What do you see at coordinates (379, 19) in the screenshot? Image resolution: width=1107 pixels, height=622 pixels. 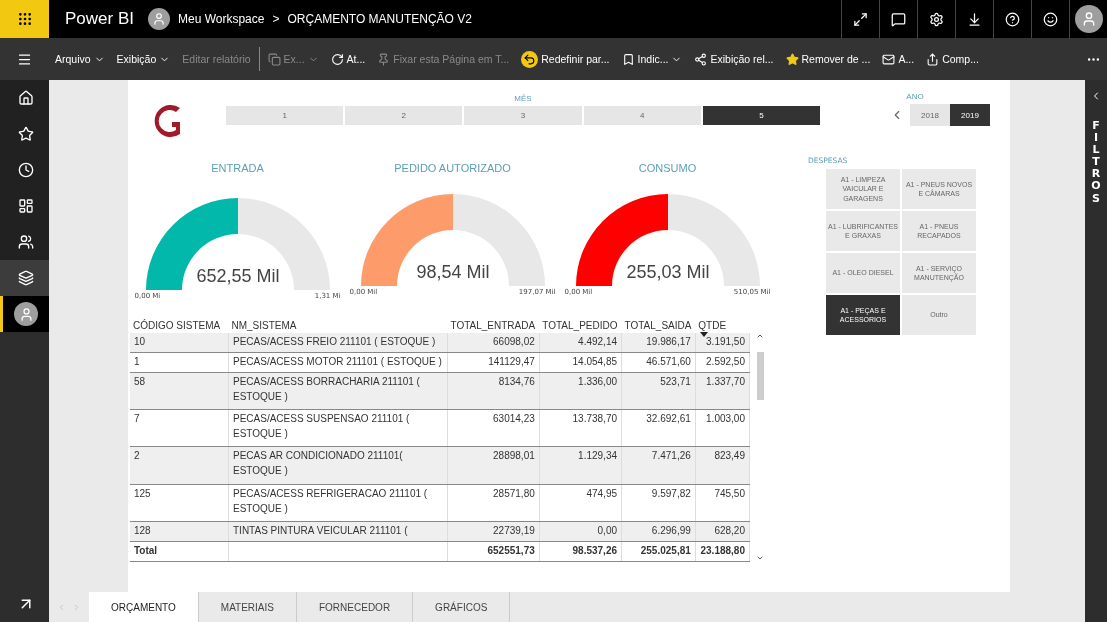 I see `report-title: ORÇAMENTO MANUTENÇÃO V2` at bounding box center [379, 19].